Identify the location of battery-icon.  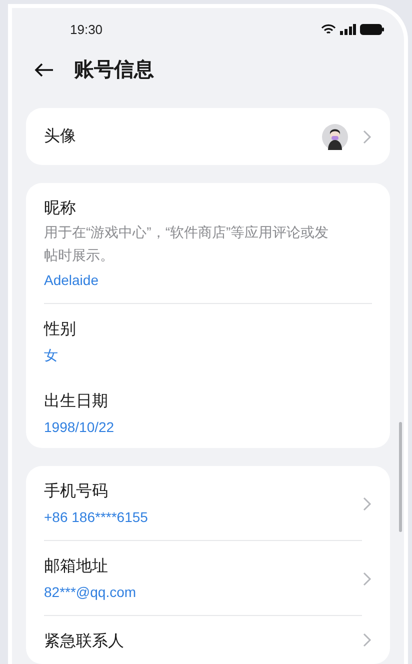
(372, 30).